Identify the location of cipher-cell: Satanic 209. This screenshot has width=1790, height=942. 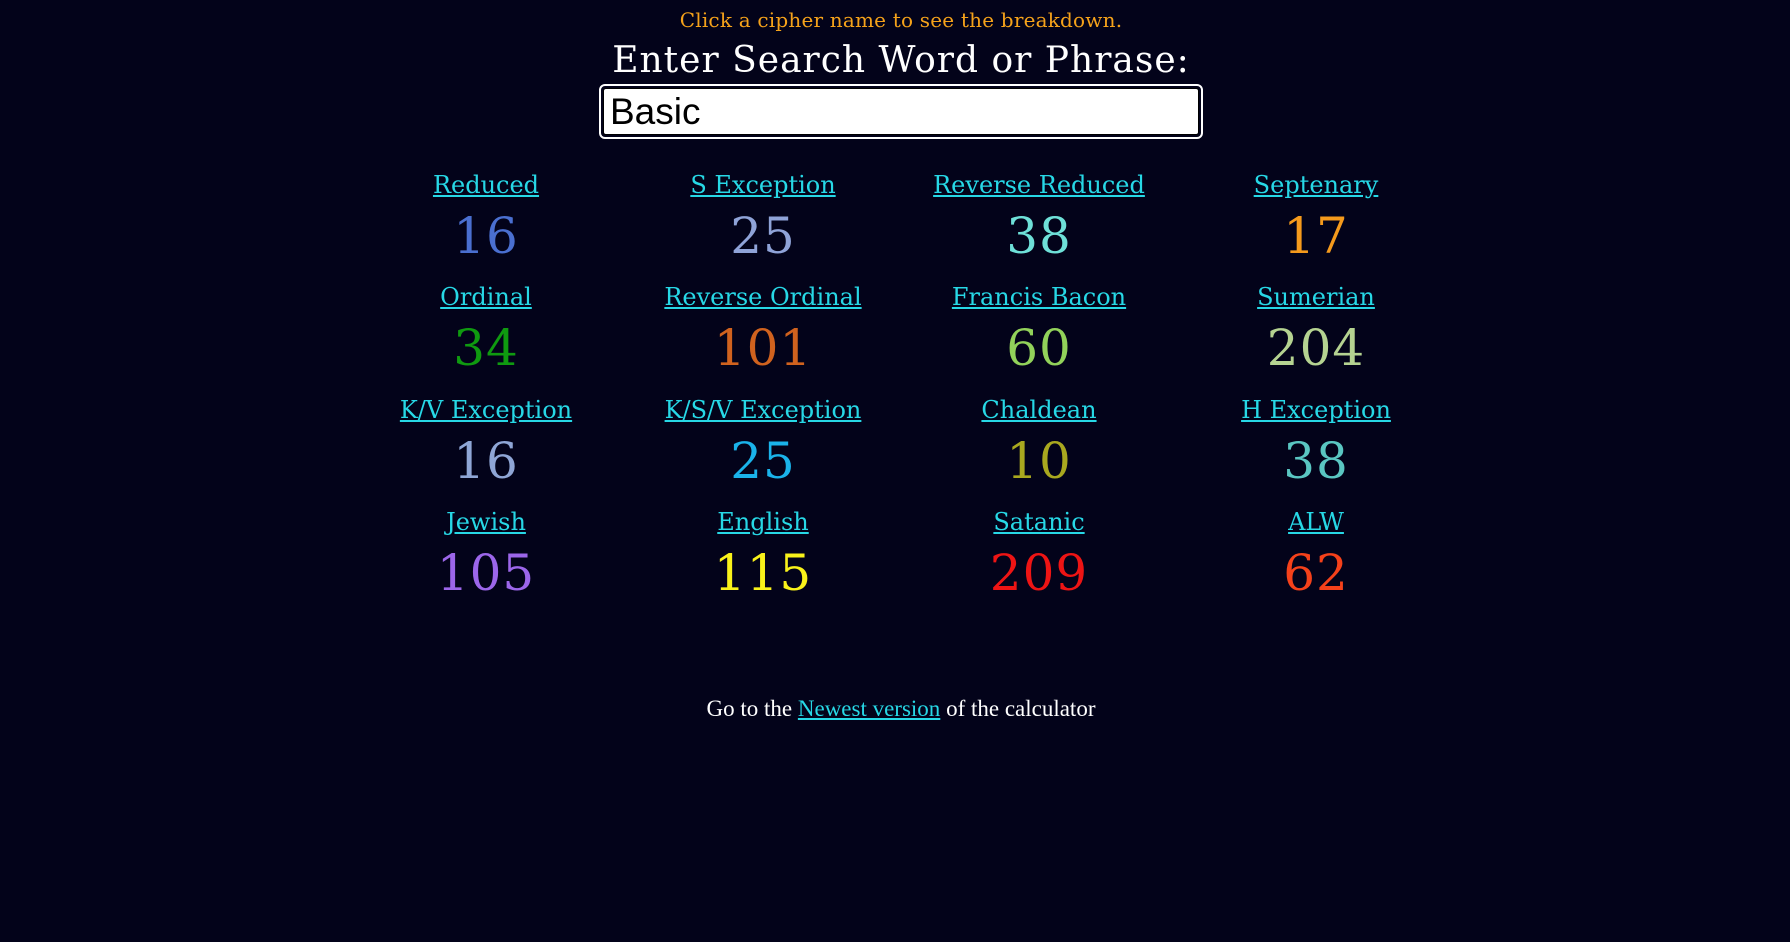
(1039, 555).